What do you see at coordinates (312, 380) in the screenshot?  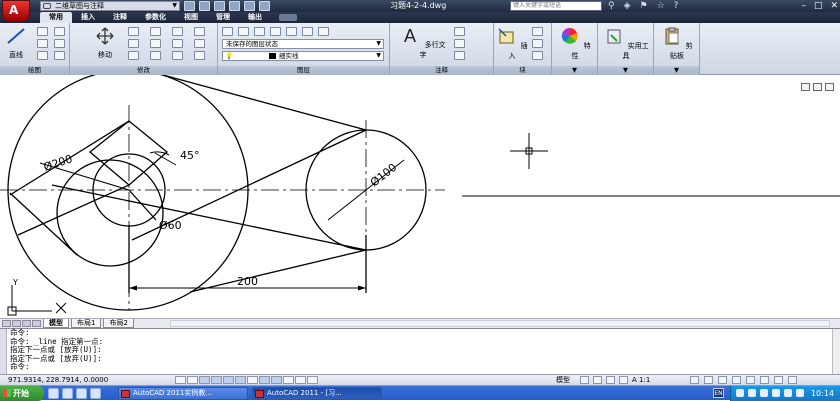 I see `sc-toggle` at bounding box center [312, 380].